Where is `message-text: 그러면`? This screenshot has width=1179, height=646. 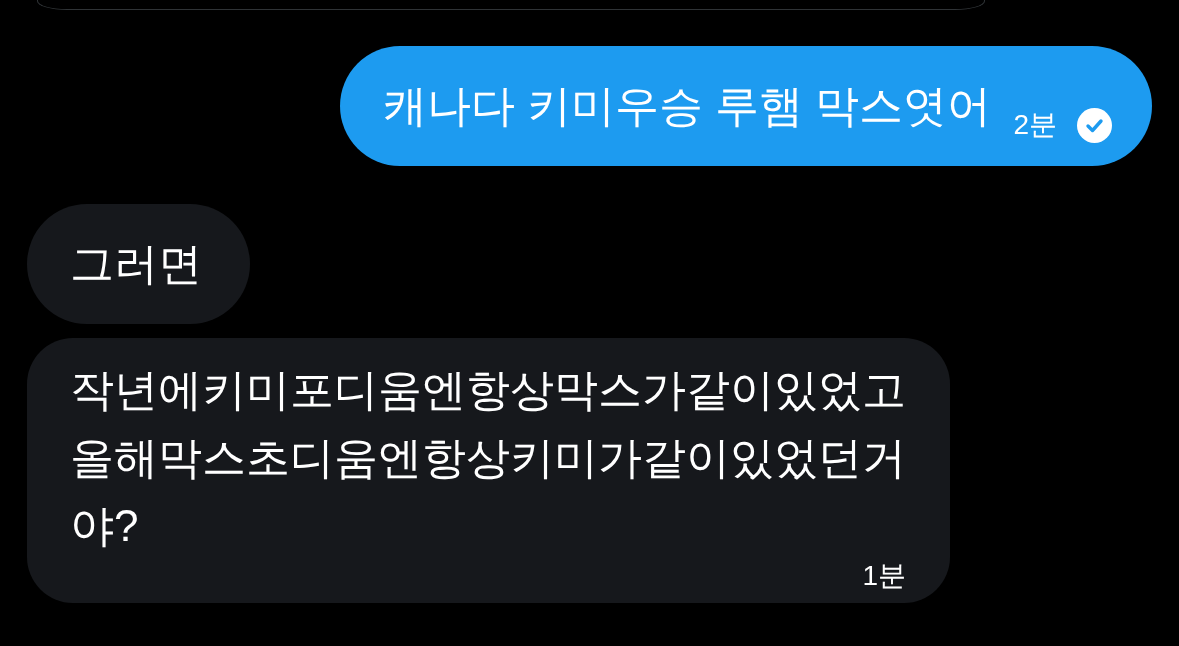 message-text: 그러면 is located at coordinates (136, 264).